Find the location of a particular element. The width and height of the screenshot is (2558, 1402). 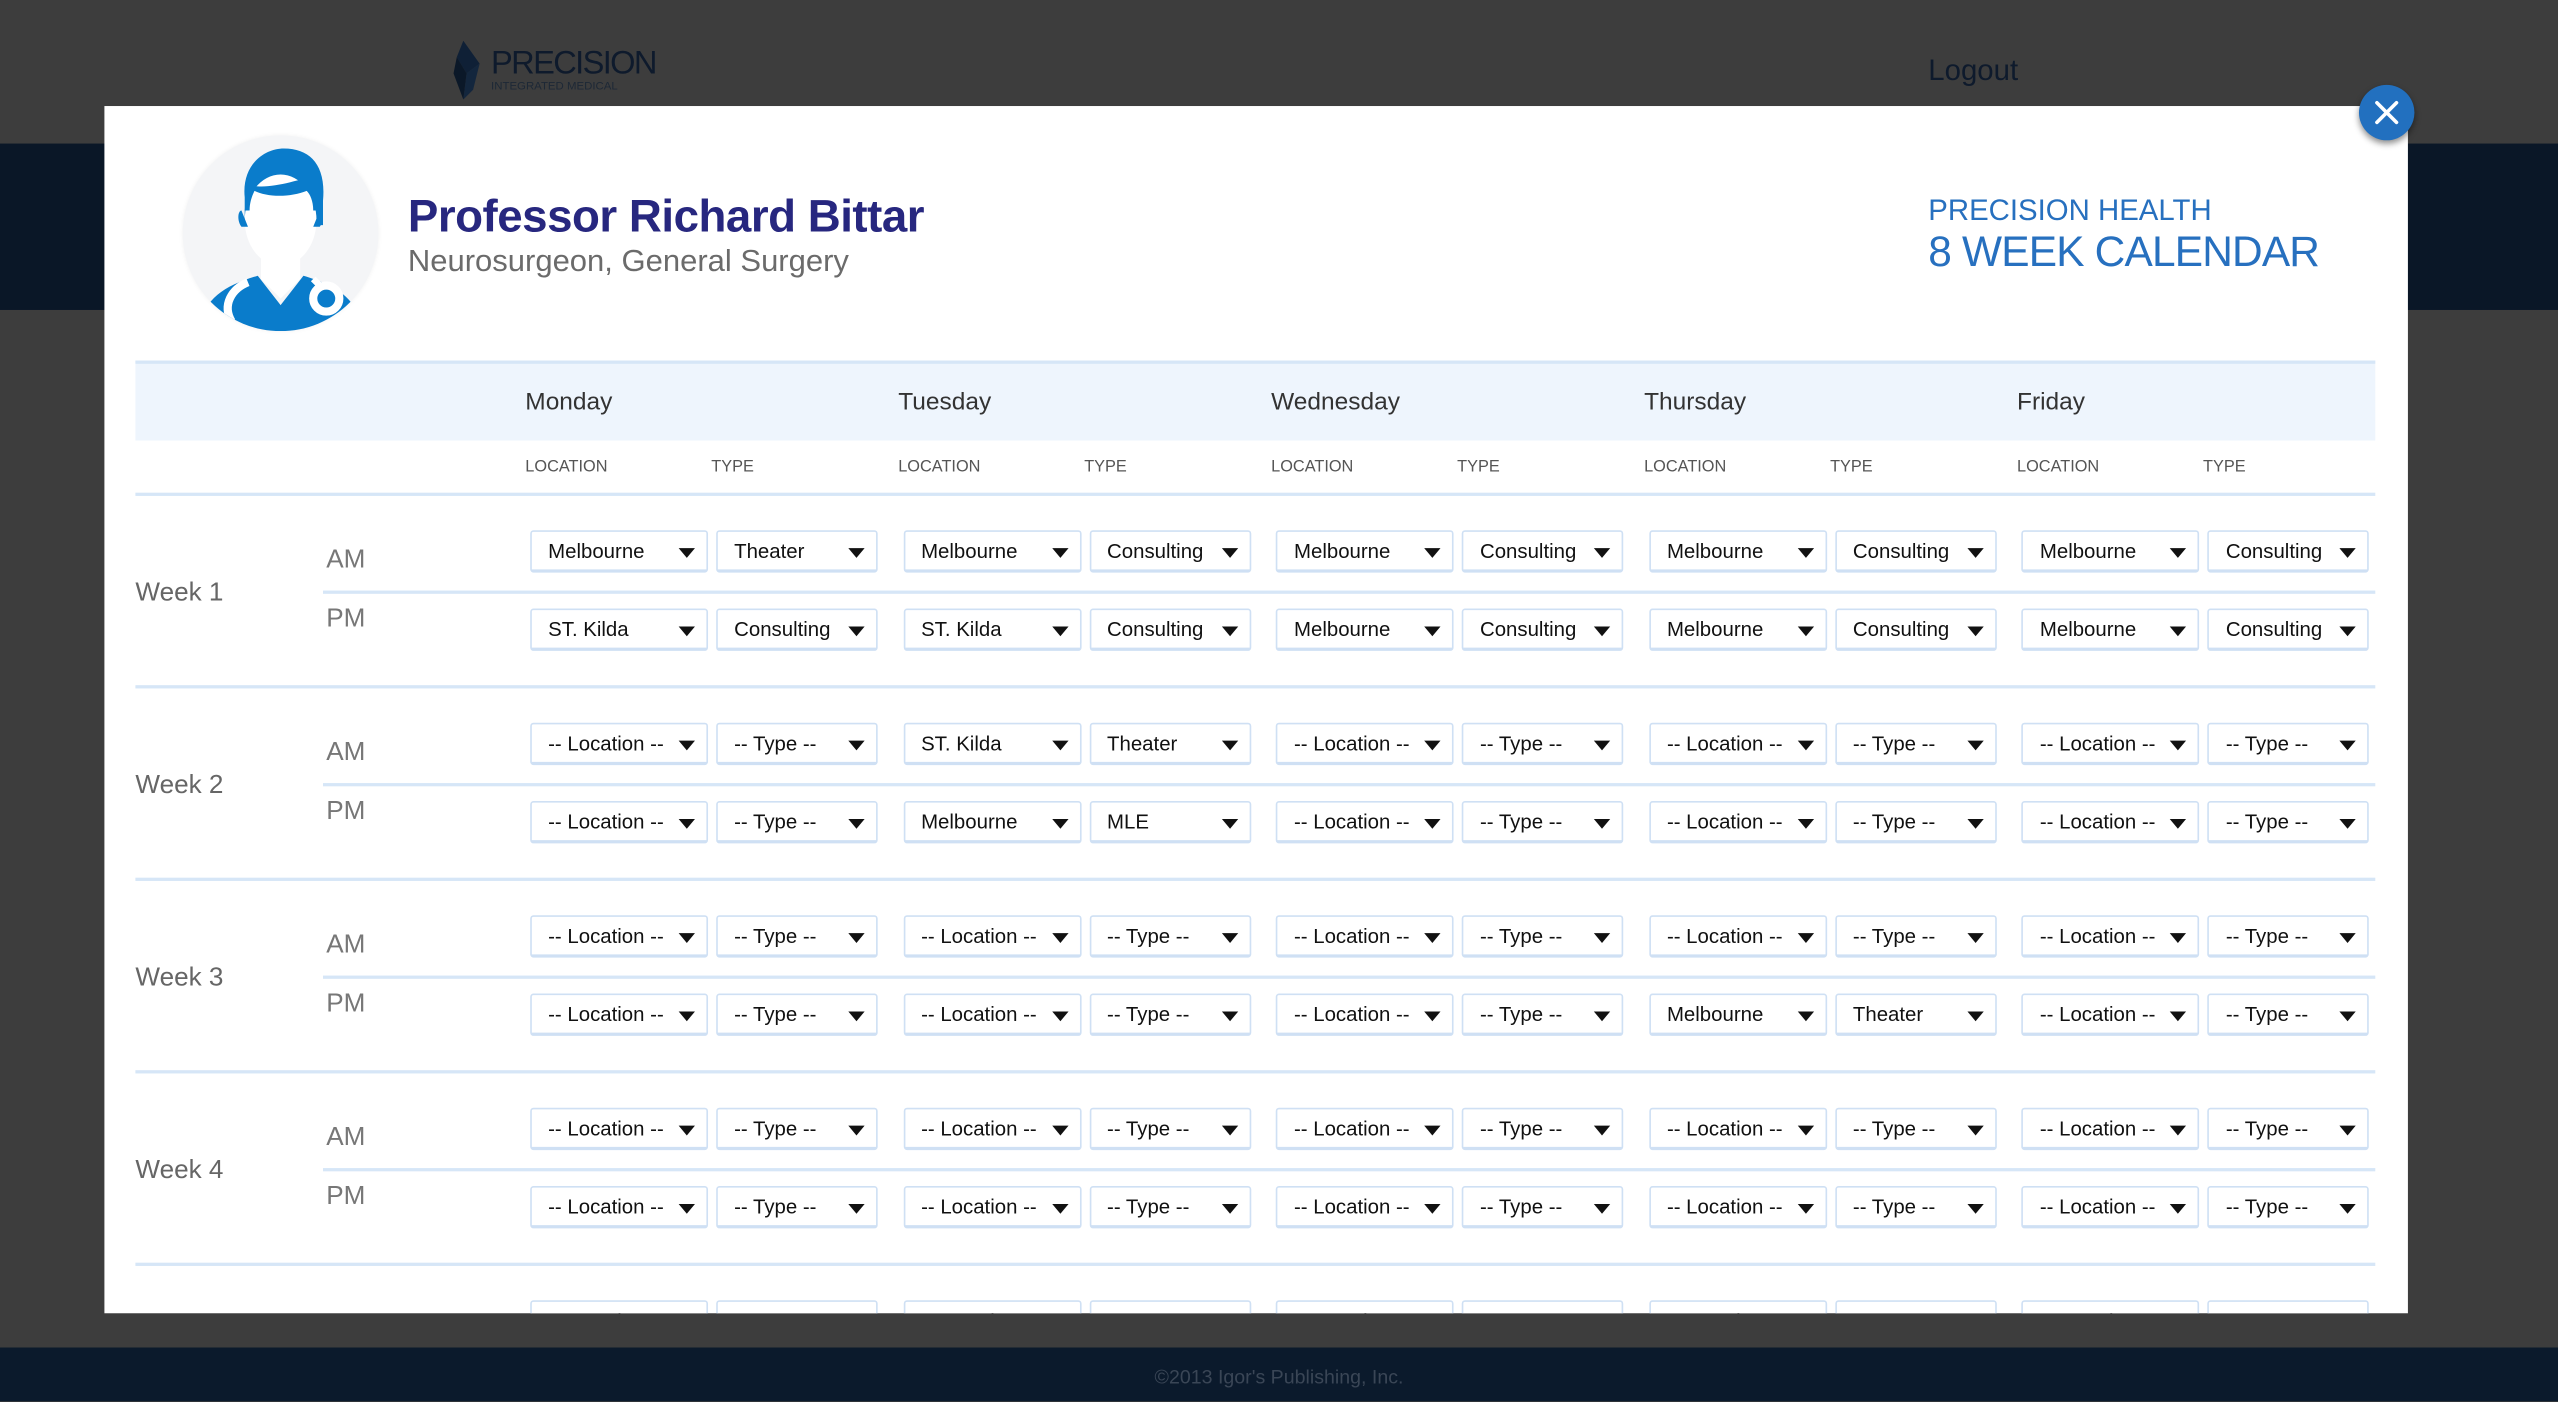

logout-link: Logout is located at coordinates (1973, 71).